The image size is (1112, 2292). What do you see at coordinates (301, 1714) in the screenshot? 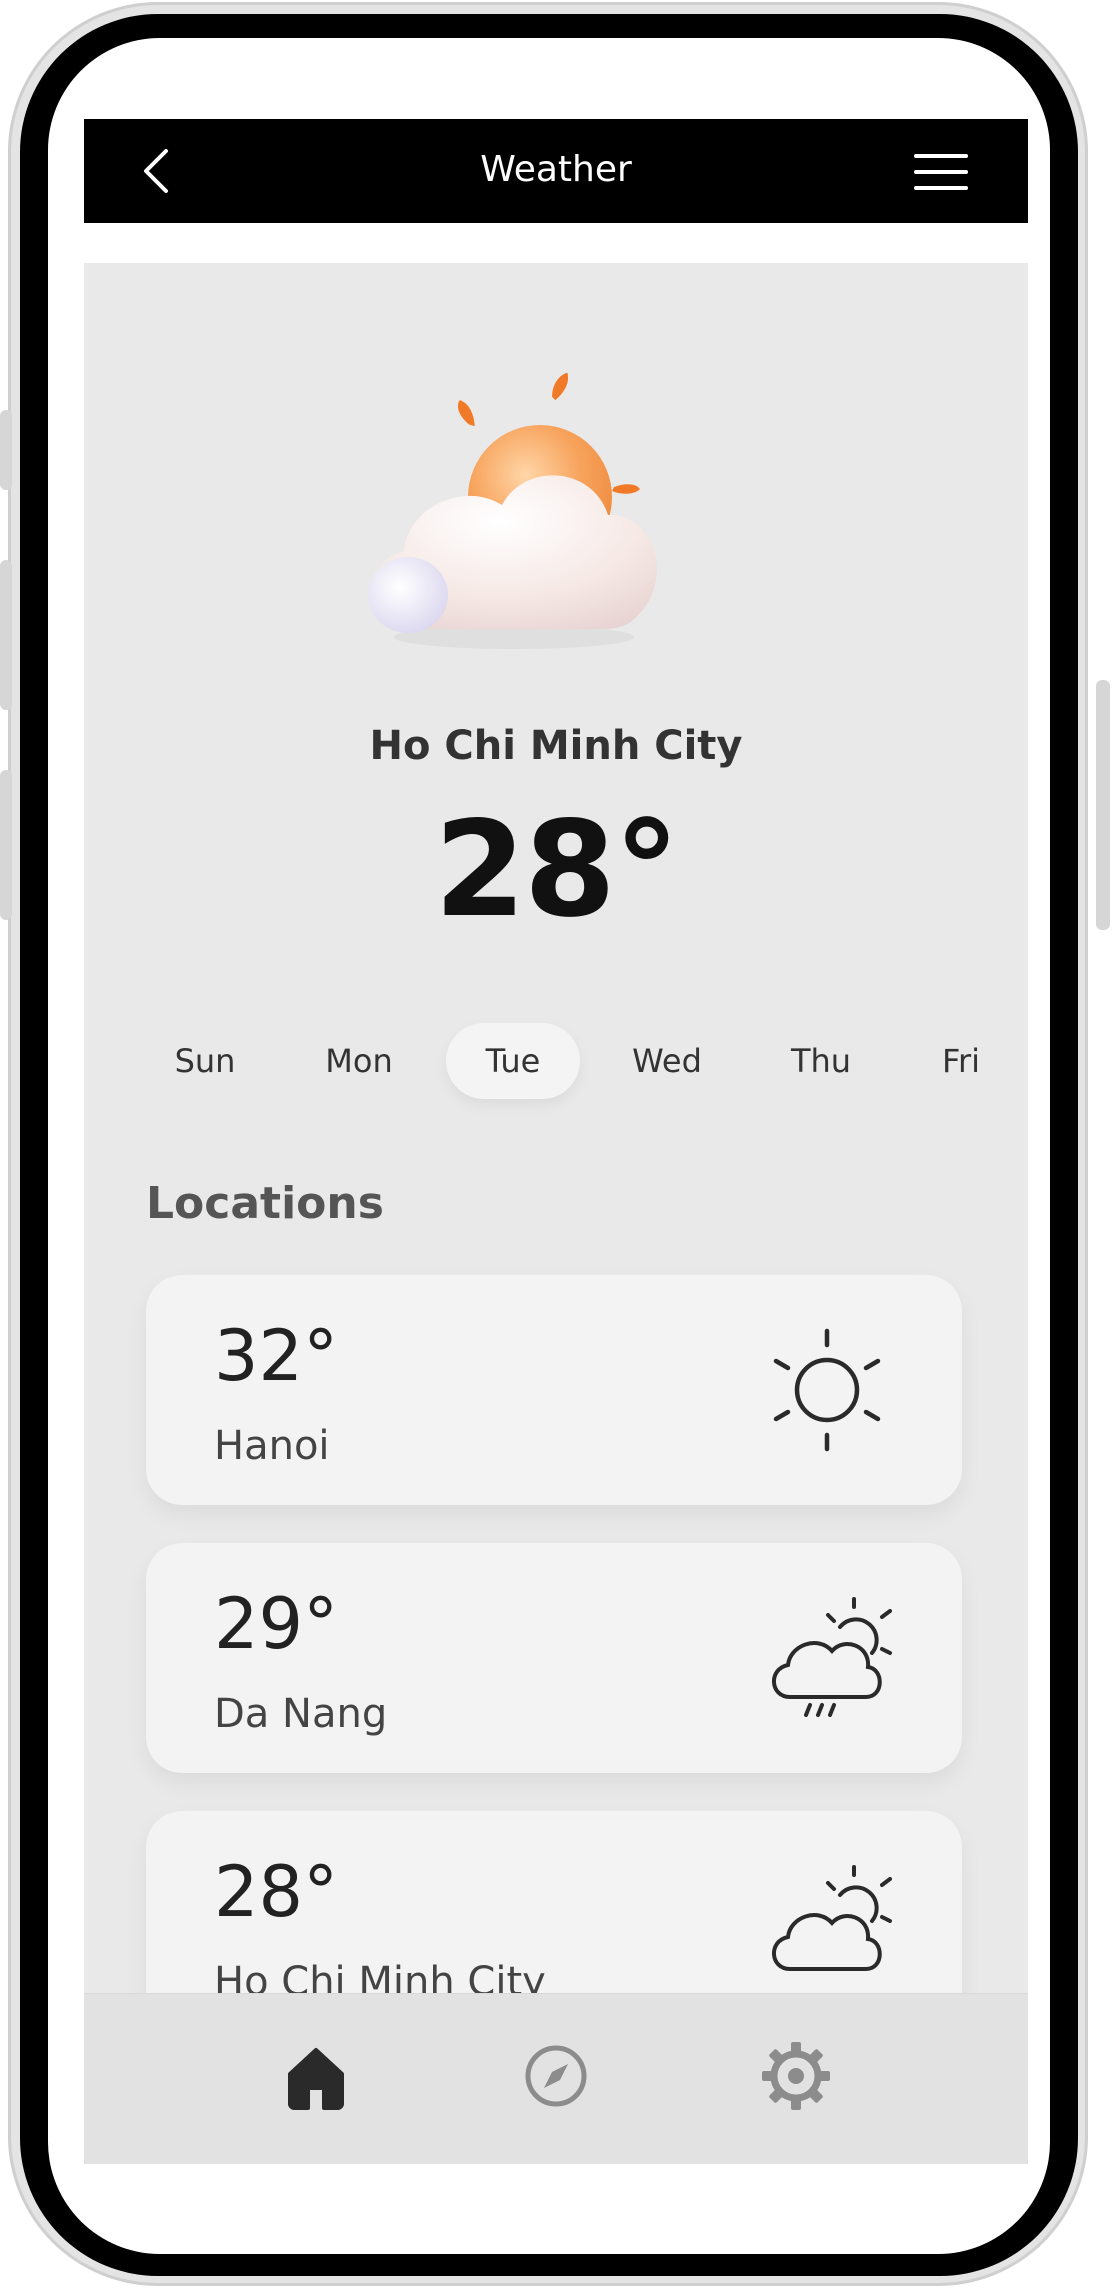
I see `location-city: Da Nang` at bounding box center [301, 1714].